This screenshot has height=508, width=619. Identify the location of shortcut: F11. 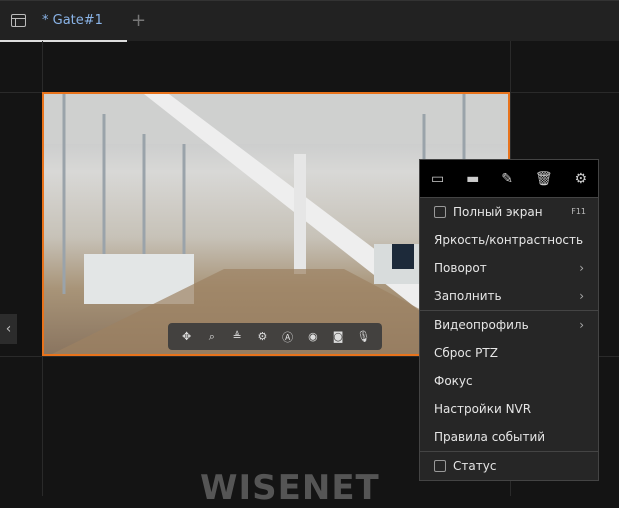
(578, 211).